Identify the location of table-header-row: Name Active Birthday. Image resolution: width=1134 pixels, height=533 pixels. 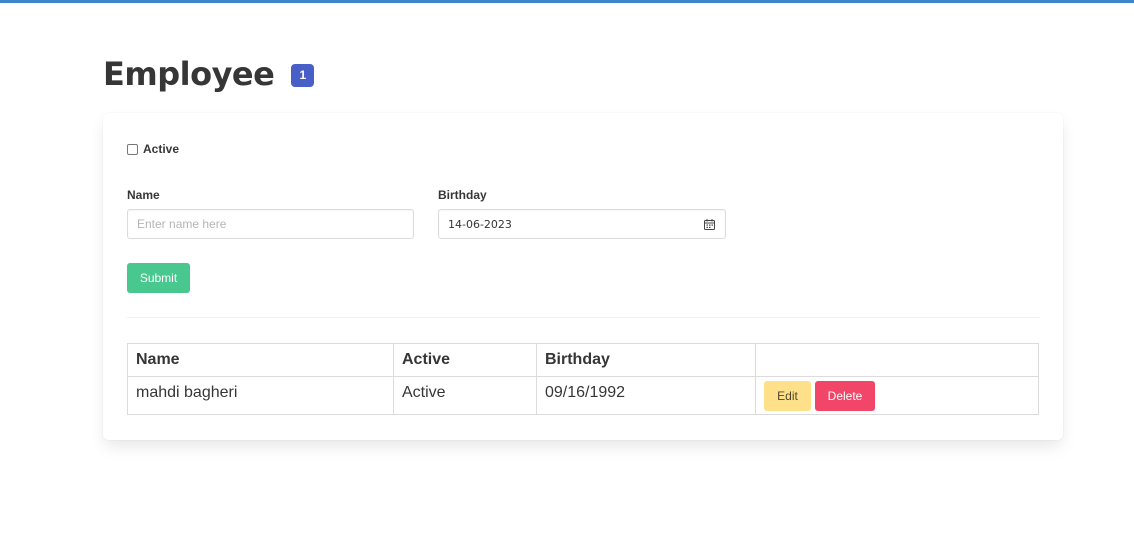
(583, 360).